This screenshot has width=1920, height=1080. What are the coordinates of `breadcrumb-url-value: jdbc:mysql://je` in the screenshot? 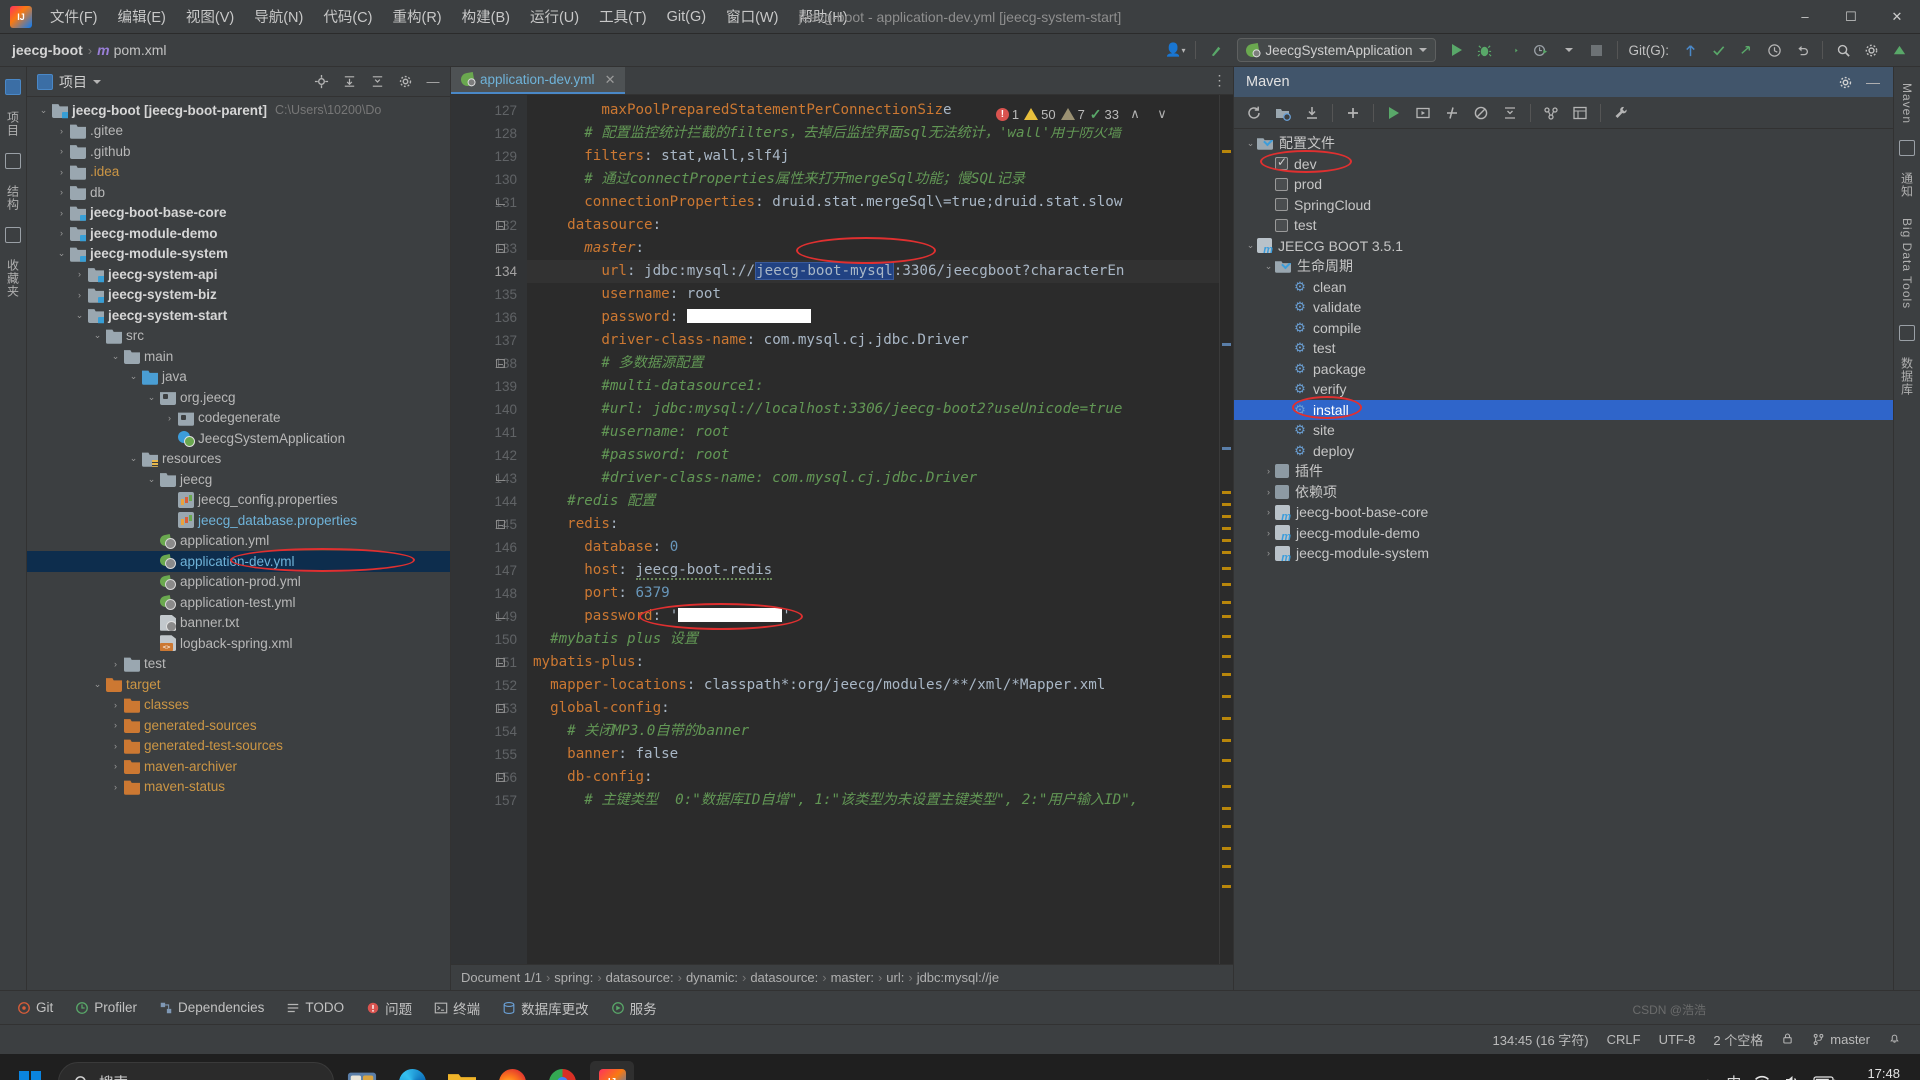 It's located at (958, 977).